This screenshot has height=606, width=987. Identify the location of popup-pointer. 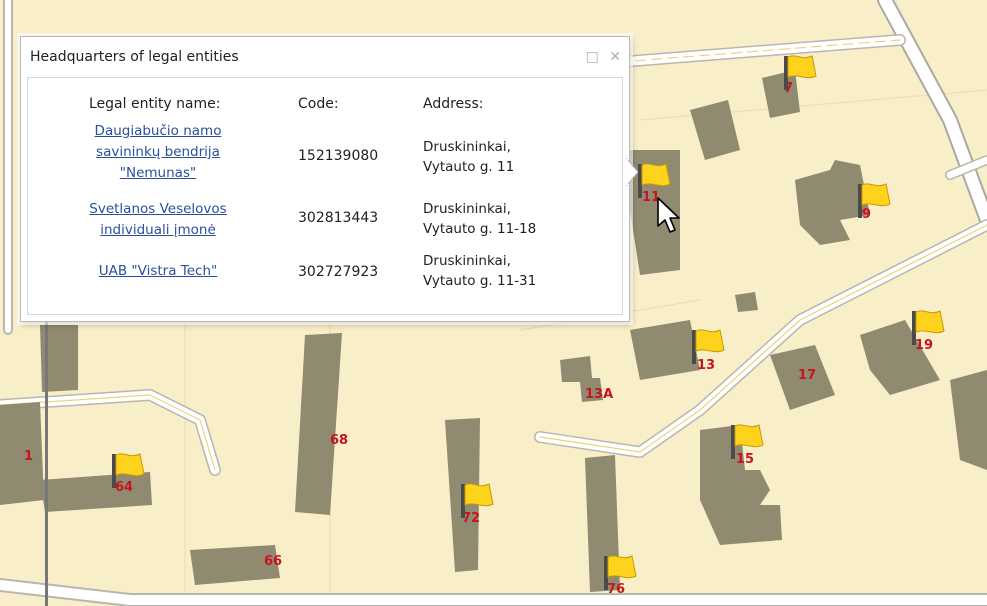
(632, 172).